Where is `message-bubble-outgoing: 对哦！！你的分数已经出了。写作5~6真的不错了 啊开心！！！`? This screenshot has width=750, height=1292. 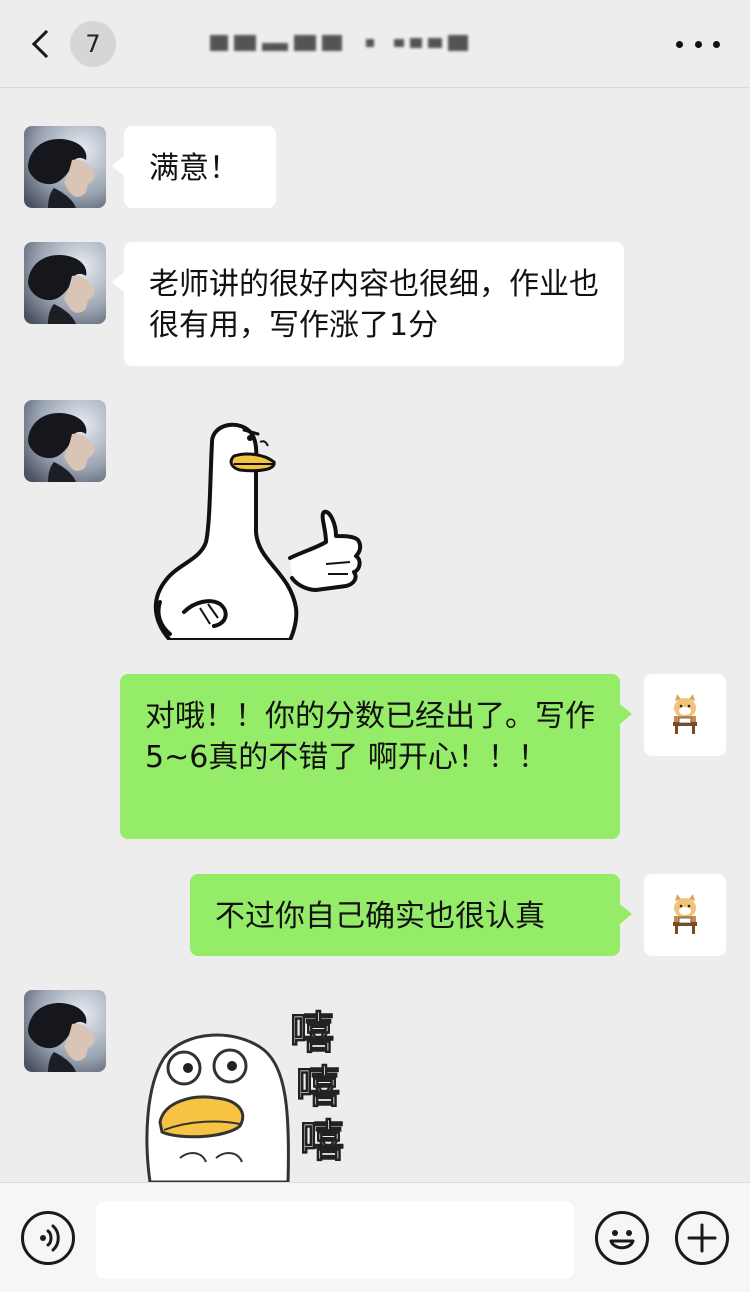 message-bubble-outgoing: 对哦！！你的分数已经出了。写作5~6真的不错了 啊开心！！！ is located at coordinates (376, 756).